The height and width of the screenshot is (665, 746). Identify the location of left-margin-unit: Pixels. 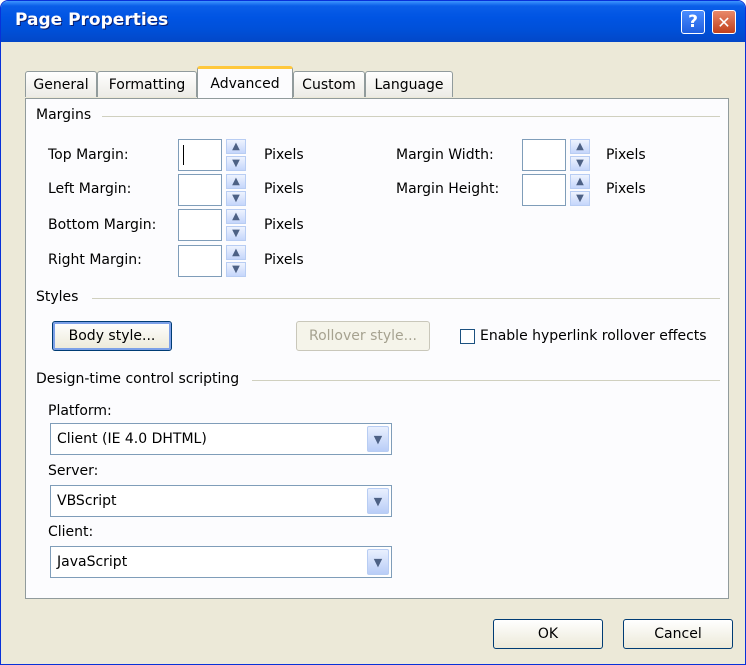
(284, 189).